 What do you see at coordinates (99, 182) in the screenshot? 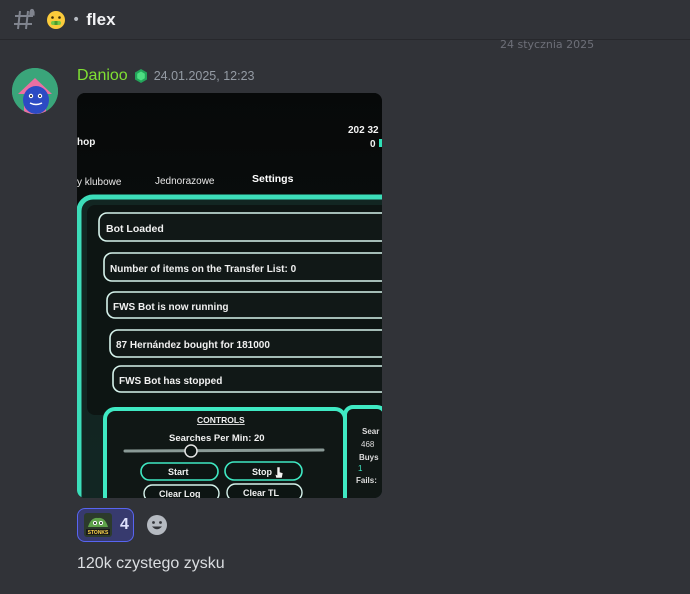
I see `photo-tab-1: y klubowe` at bounding box center [99, 182].